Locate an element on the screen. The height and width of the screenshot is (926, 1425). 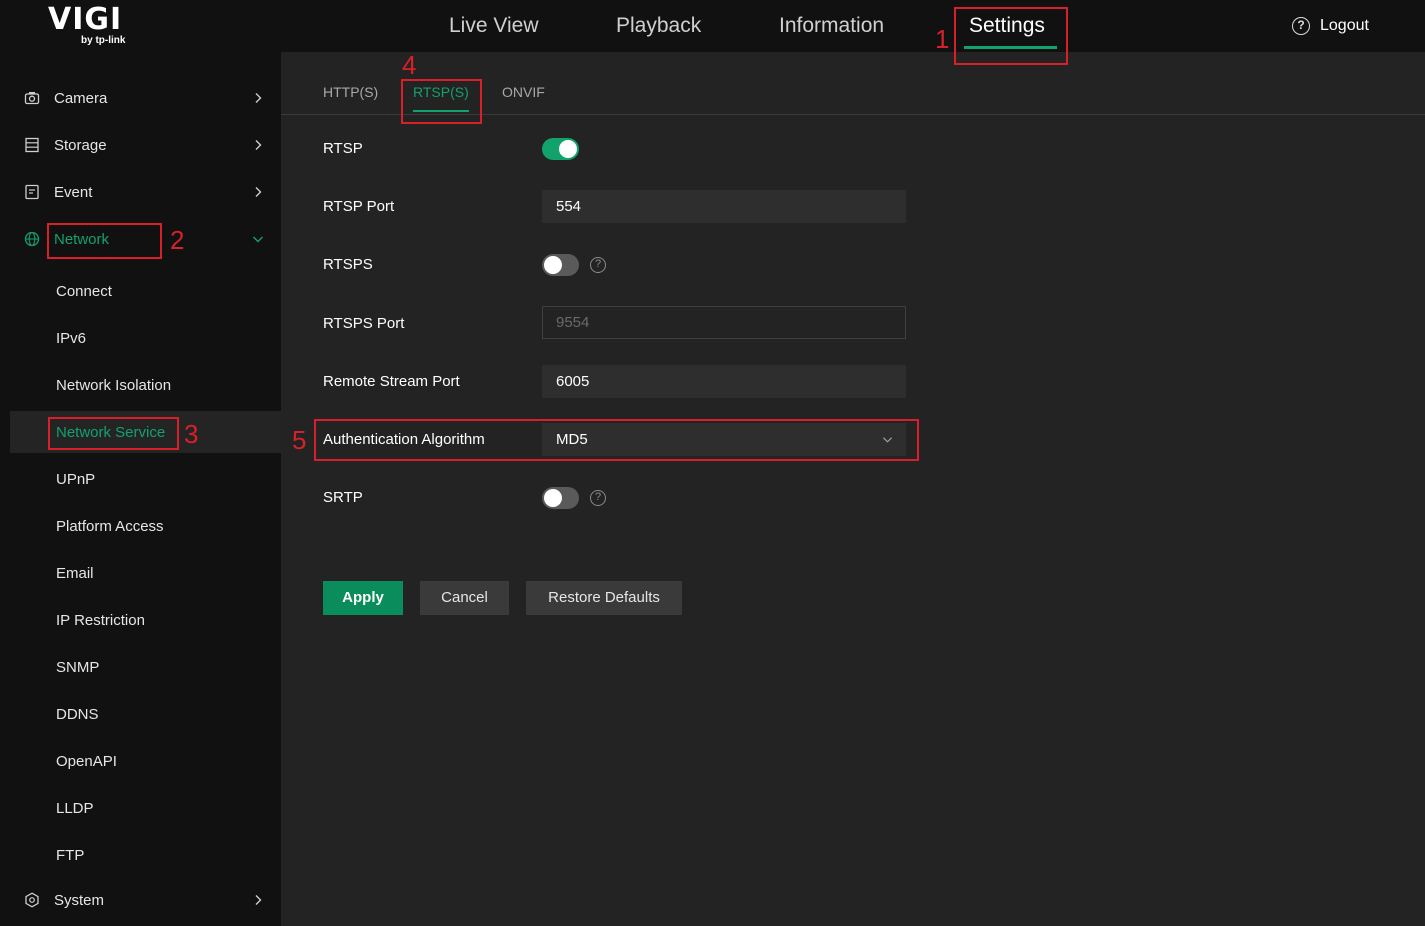
rtsps-help-icon: ? is located at coordinates (598, 265).